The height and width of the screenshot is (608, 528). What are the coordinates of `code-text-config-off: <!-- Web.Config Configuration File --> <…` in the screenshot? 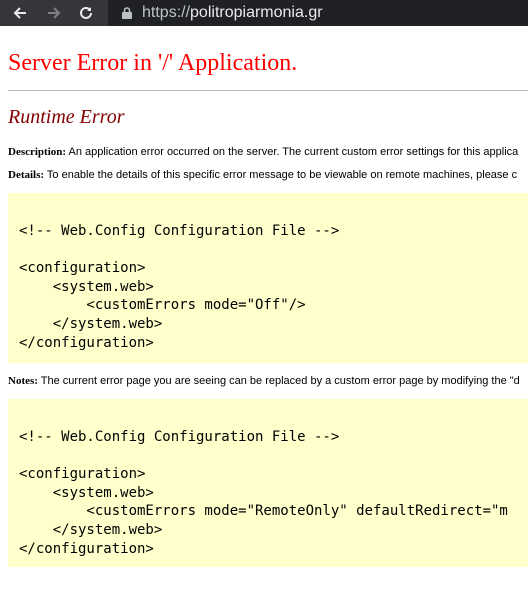 It's located at (179, 287).